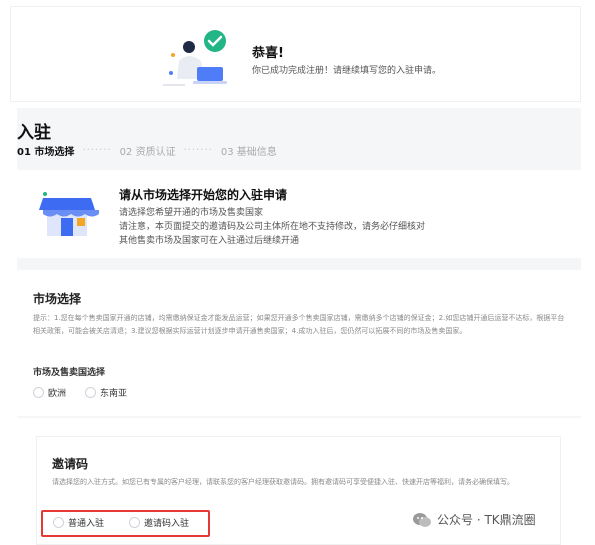 This screenshot has width=595, height=545. I want to click on celebration-illustration-icon, so click(195, 58).